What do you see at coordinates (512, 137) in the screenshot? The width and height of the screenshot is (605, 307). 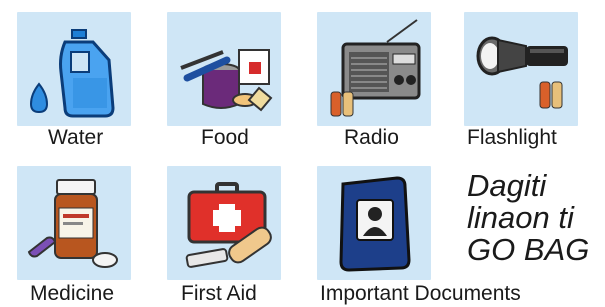 I see `flashlight-label: Flashlight` at bounding box center [512, 137].